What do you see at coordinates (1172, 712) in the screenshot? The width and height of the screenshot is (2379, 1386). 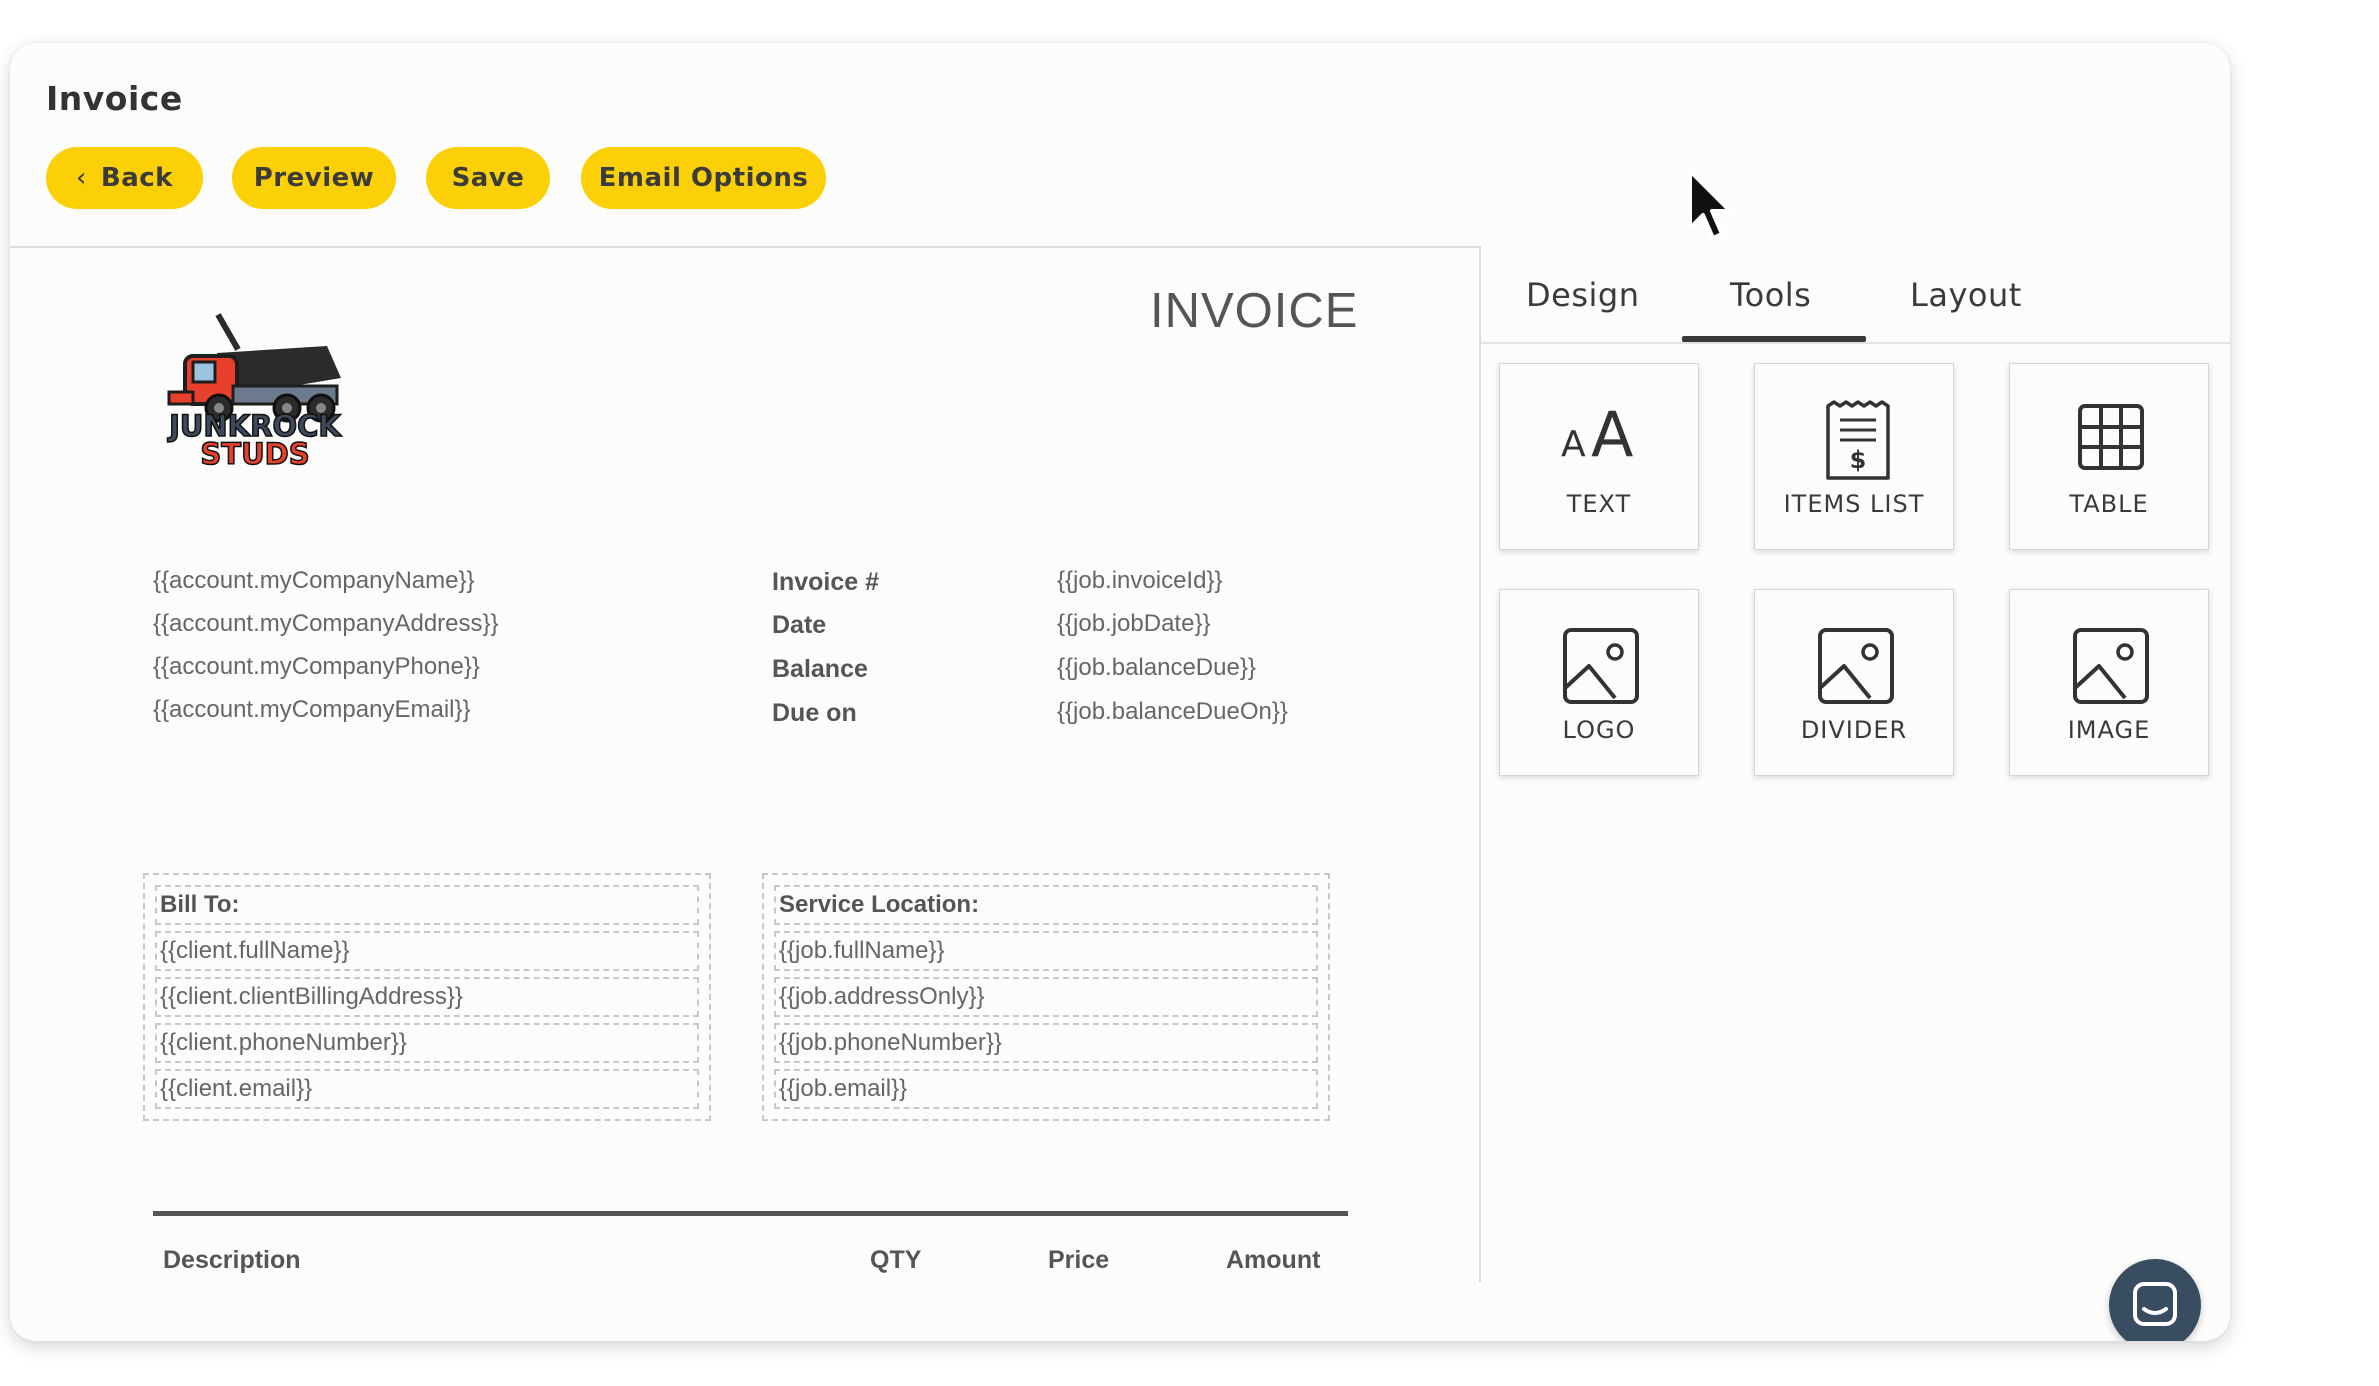 I see `due-on-value: {{job.balanceDueOn}}` at bounding box center [1172, 712].